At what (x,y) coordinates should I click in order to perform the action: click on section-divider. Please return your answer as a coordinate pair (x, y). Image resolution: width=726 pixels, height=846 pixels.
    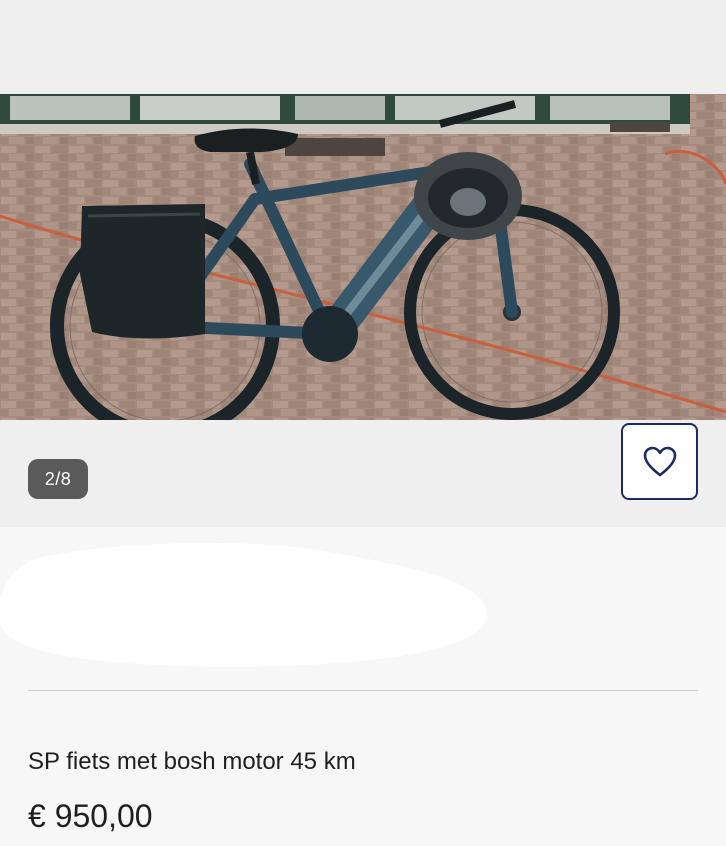
    Looking at the image, I should click on (363, 690).